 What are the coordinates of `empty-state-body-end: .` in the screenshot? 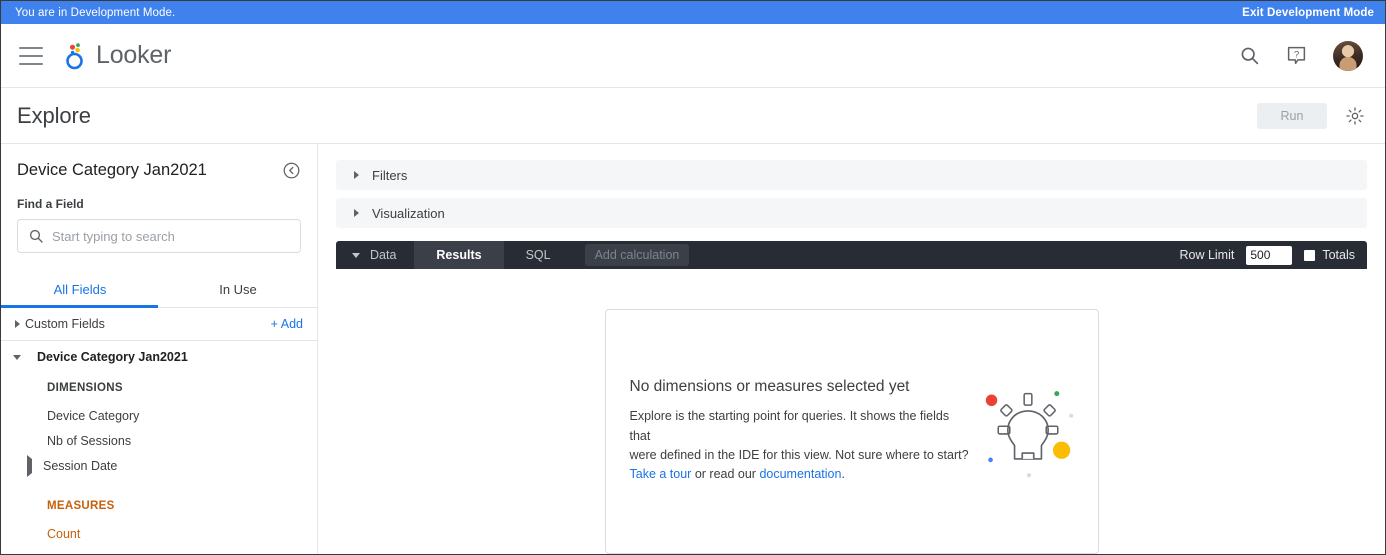 It's located at (843, 474).